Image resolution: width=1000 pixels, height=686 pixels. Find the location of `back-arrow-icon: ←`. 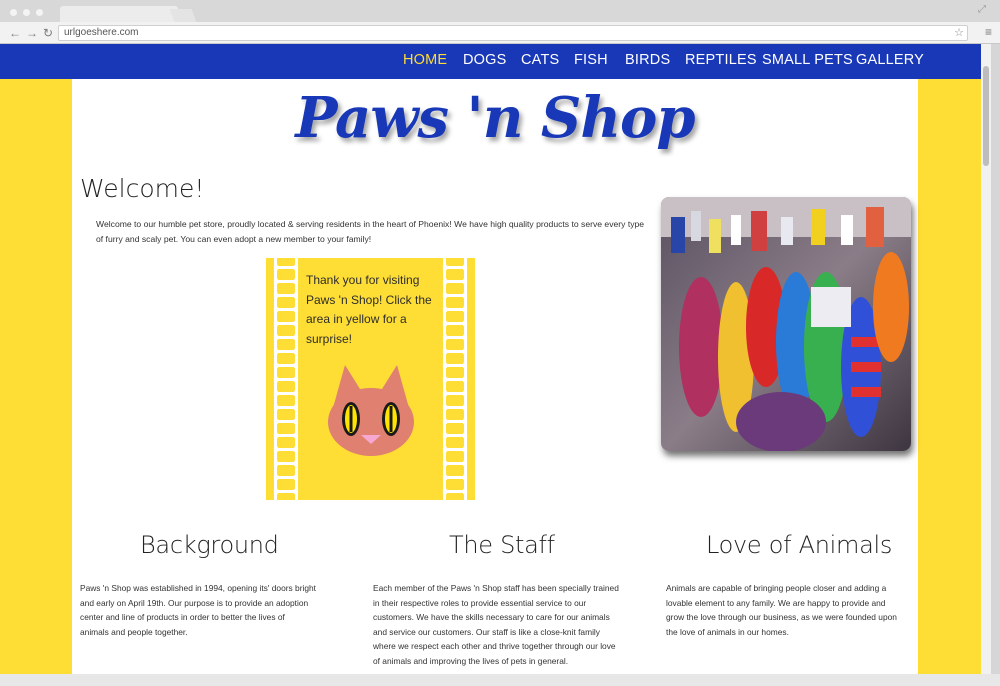

back-arrow-icon: ← is located at coordinates (15, 33).